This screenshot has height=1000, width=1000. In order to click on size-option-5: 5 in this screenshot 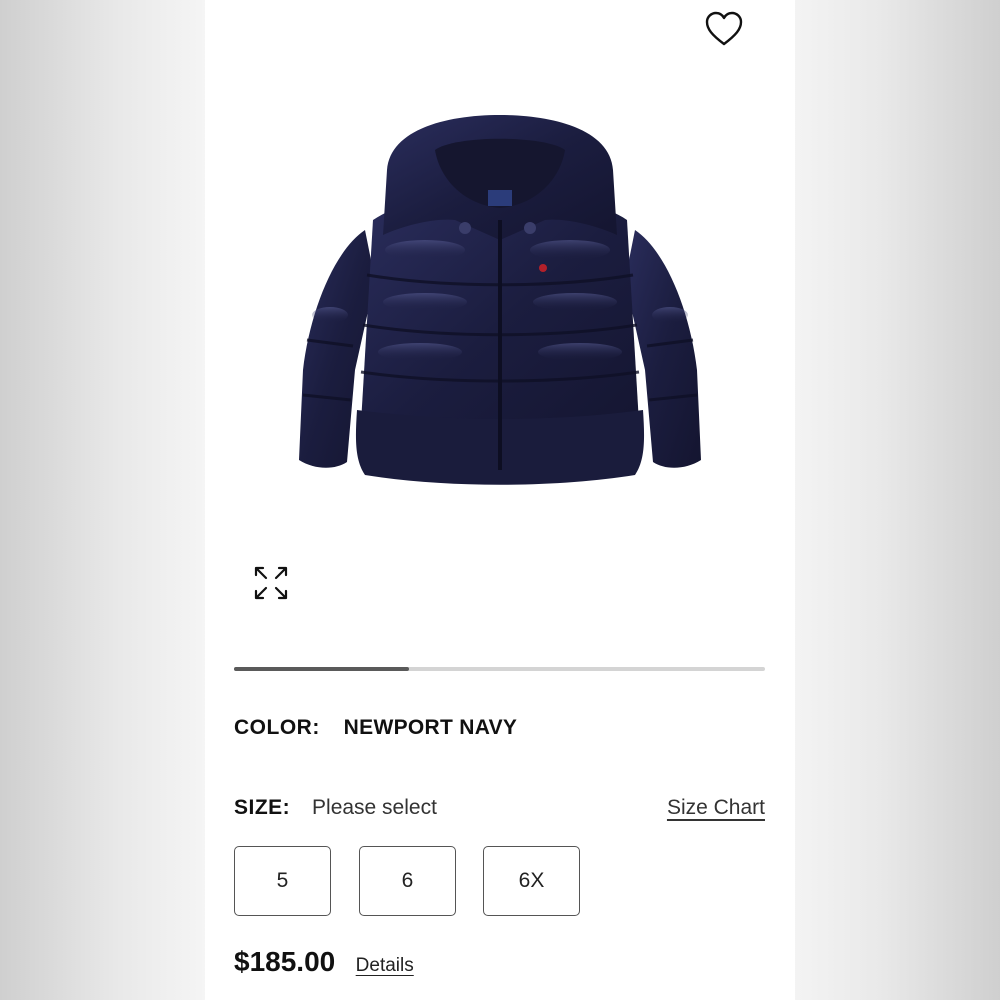, I will do `click(282, 881)`.